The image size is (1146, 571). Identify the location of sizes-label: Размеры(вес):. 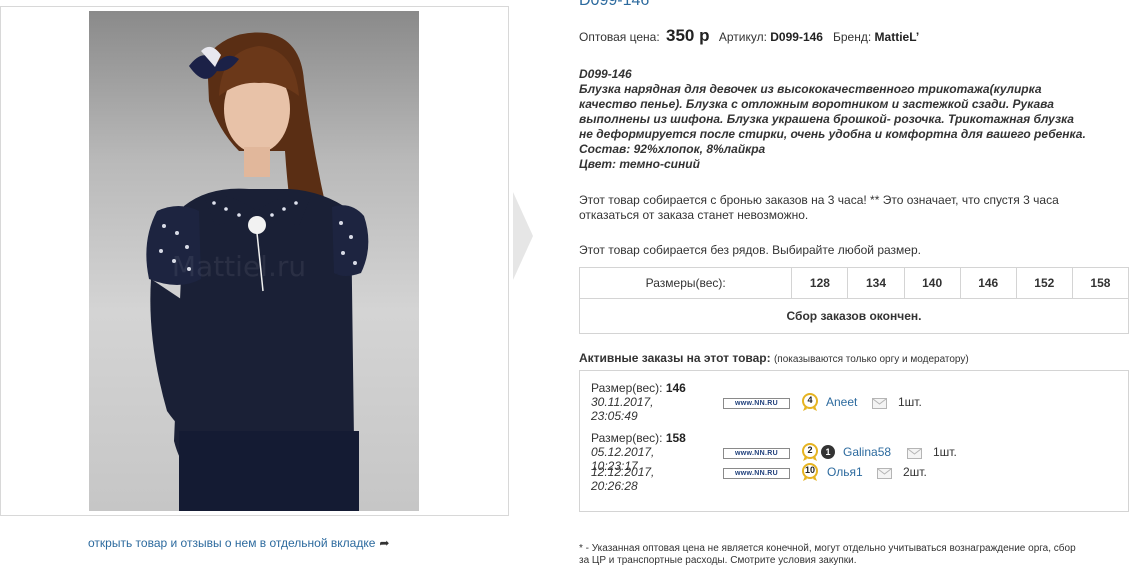
(685, 283).